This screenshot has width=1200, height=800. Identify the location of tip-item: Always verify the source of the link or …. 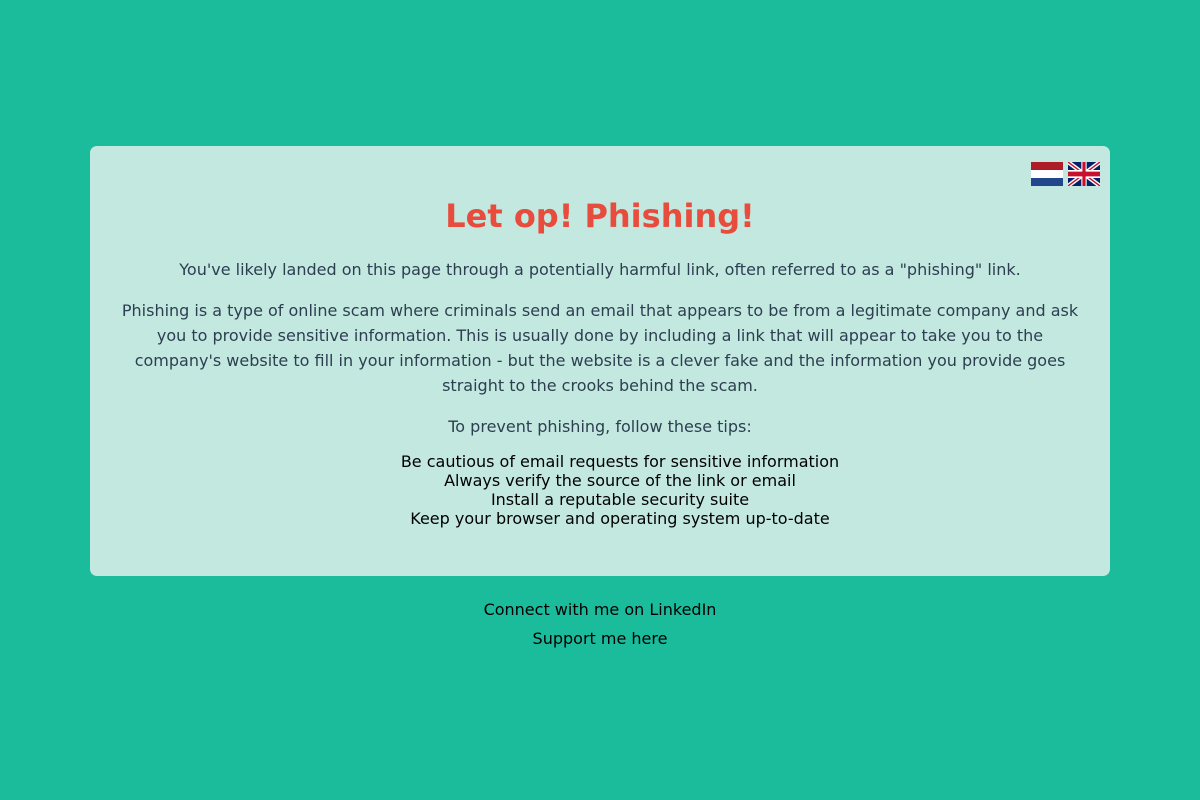
(620, 480).